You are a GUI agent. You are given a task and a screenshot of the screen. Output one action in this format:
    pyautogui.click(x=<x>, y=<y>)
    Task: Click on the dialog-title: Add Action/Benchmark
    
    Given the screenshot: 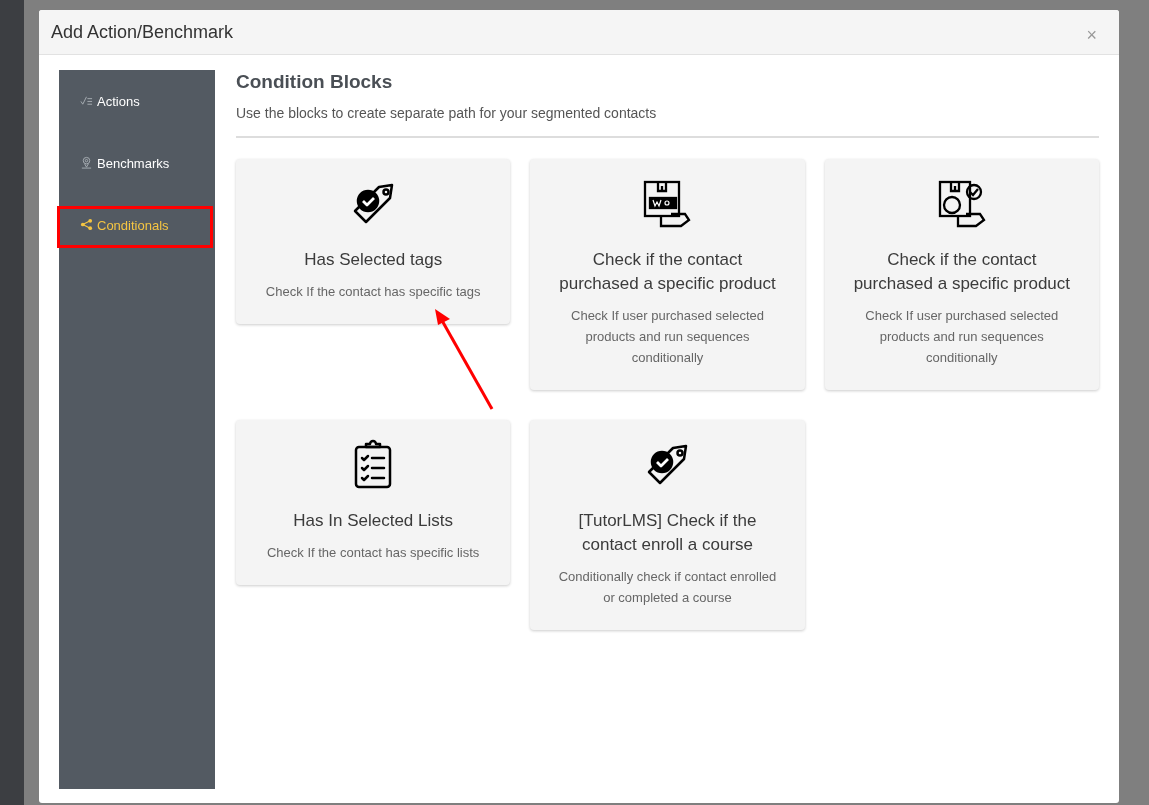 What is the action you would take?
    pyautogui.click(x=142, y=32)
    